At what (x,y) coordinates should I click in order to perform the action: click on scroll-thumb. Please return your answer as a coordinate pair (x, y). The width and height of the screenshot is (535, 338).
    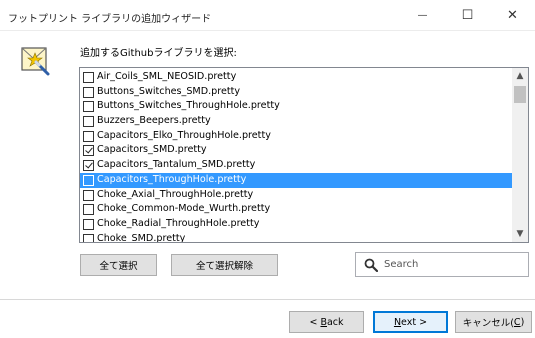
    Looking at the image, I should click on (520, 94).